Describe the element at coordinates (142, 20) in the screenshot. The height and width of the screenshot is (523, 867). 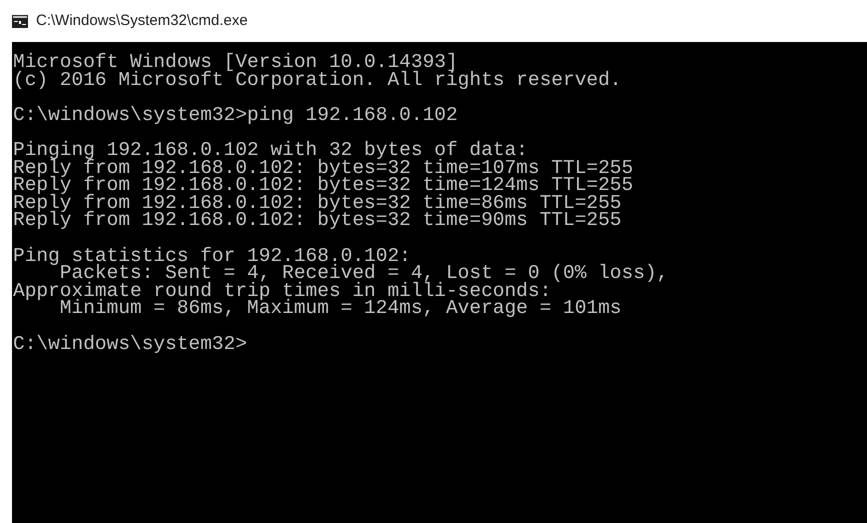
I see `window-title: C:\Windows\System32\cmd.exe` at that location.